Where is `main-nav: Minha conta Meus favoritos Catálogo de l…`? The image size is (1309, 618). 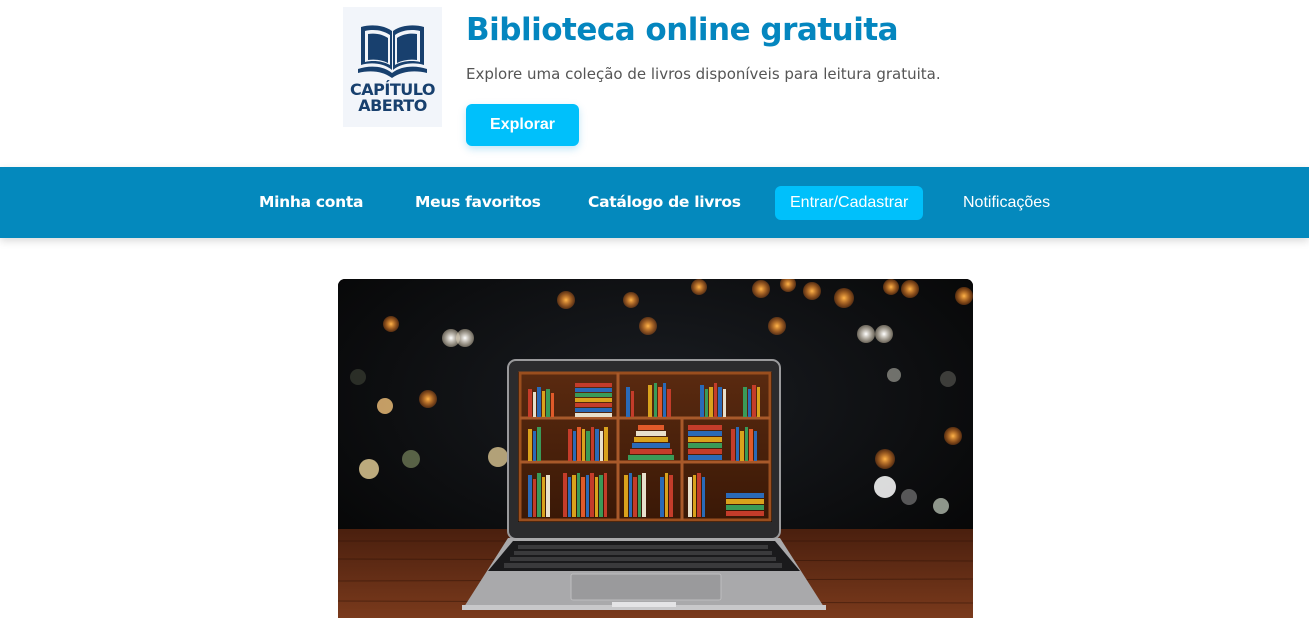
main-nav: Minha conta Meus favoritos Catálogo de l… is located at coordinates (654, 202).